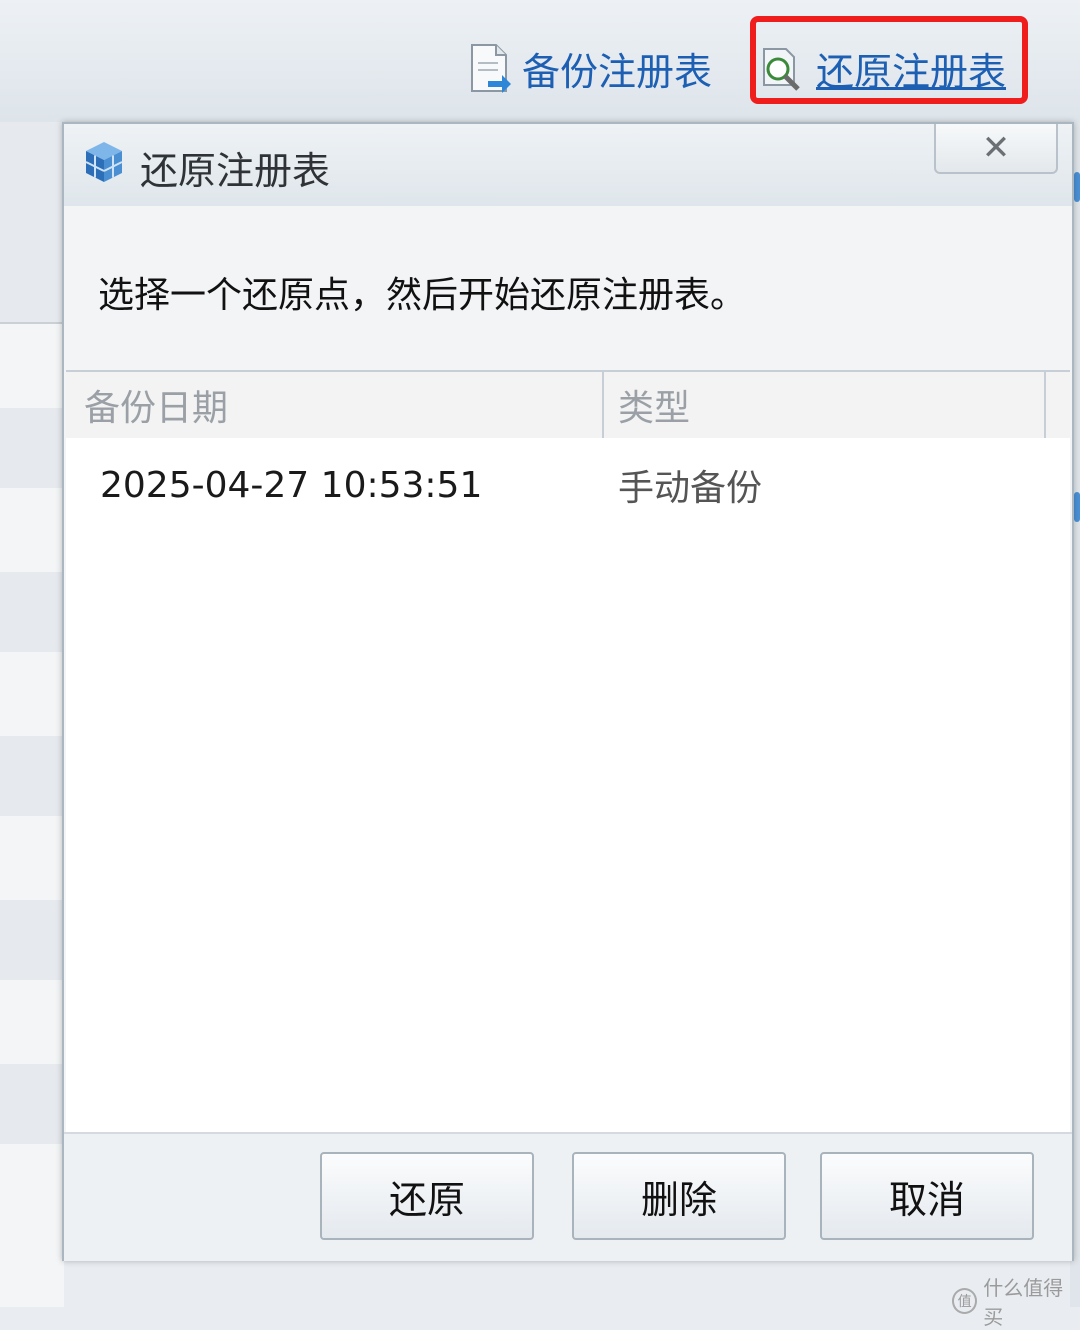 Image resolution: width=1080 pixels, height=1330 pixels. I want to click on cell-backup-date: 2025-04-27 10:53:51, so click(291, 485).